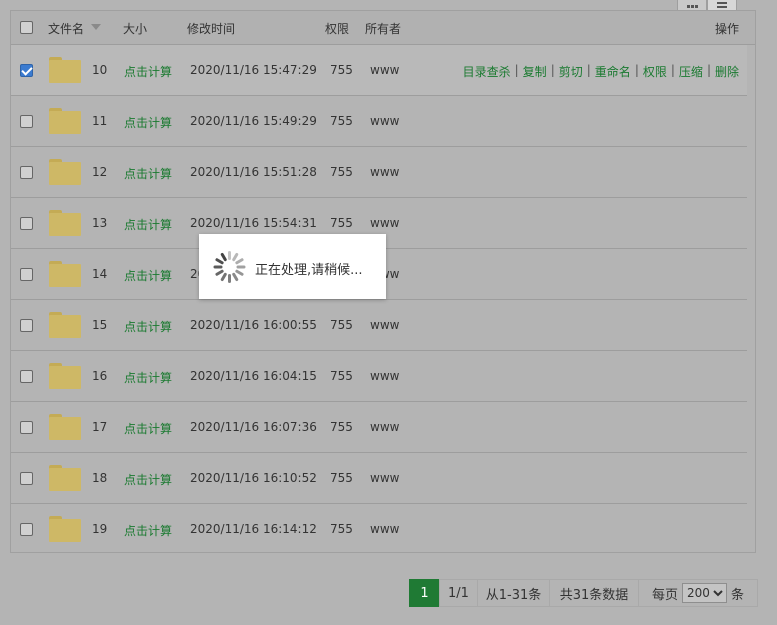 The width and height of the screenshot is (777, 625). Describe the element at coordinates (613, 71) in the screenshot. I see `rename-action: 重命名` at that location.